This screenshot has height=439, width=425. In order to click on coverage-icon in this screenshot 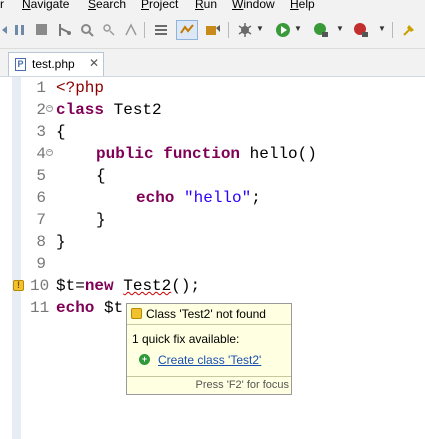, I will do `click(361, 30)`.